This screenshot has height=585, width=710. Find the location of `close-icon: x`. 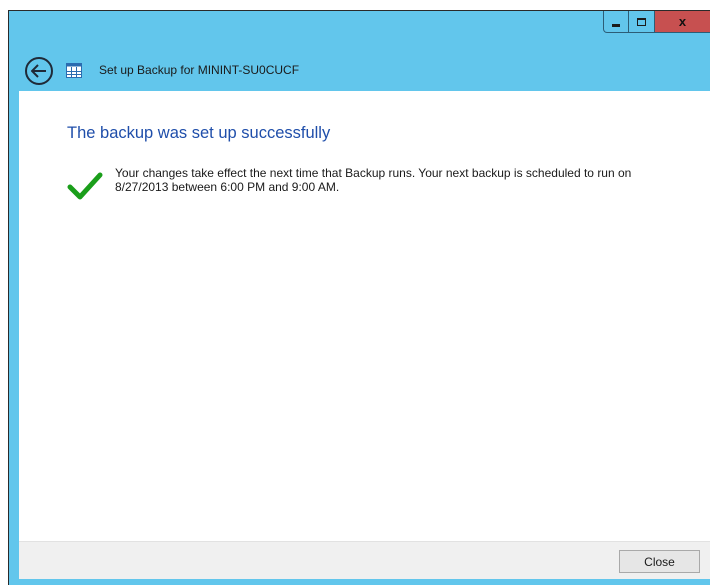

close-icon: x is located at coordinates (682, 21).